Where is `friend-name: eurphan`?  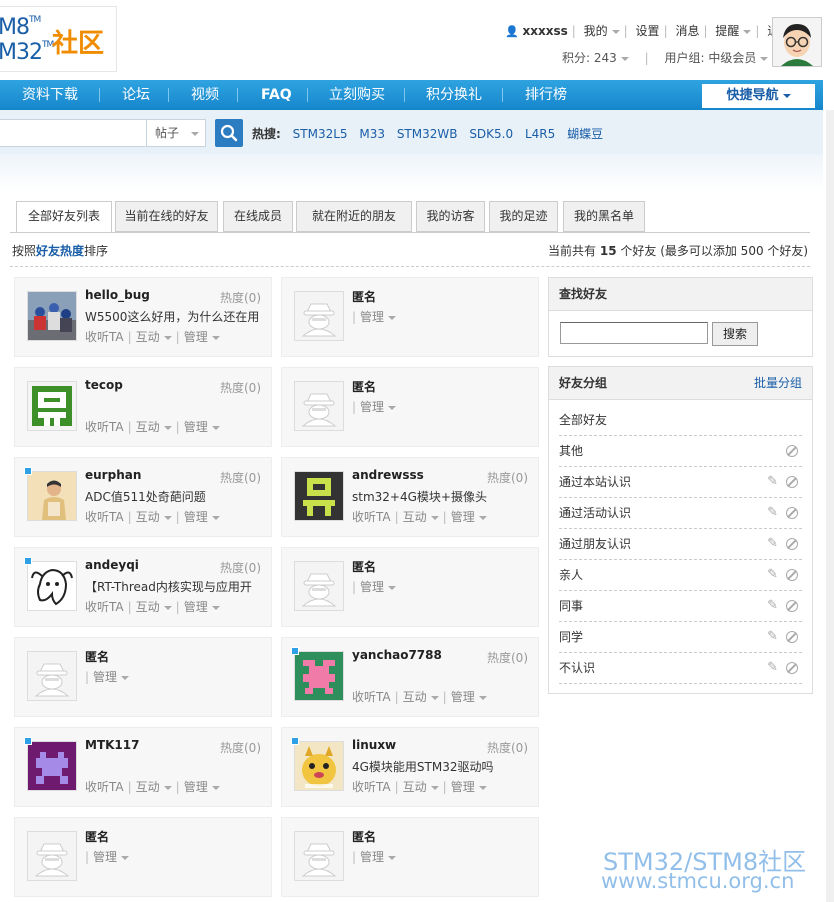 friend-name: eurphan is located at coordinates (113, 475).